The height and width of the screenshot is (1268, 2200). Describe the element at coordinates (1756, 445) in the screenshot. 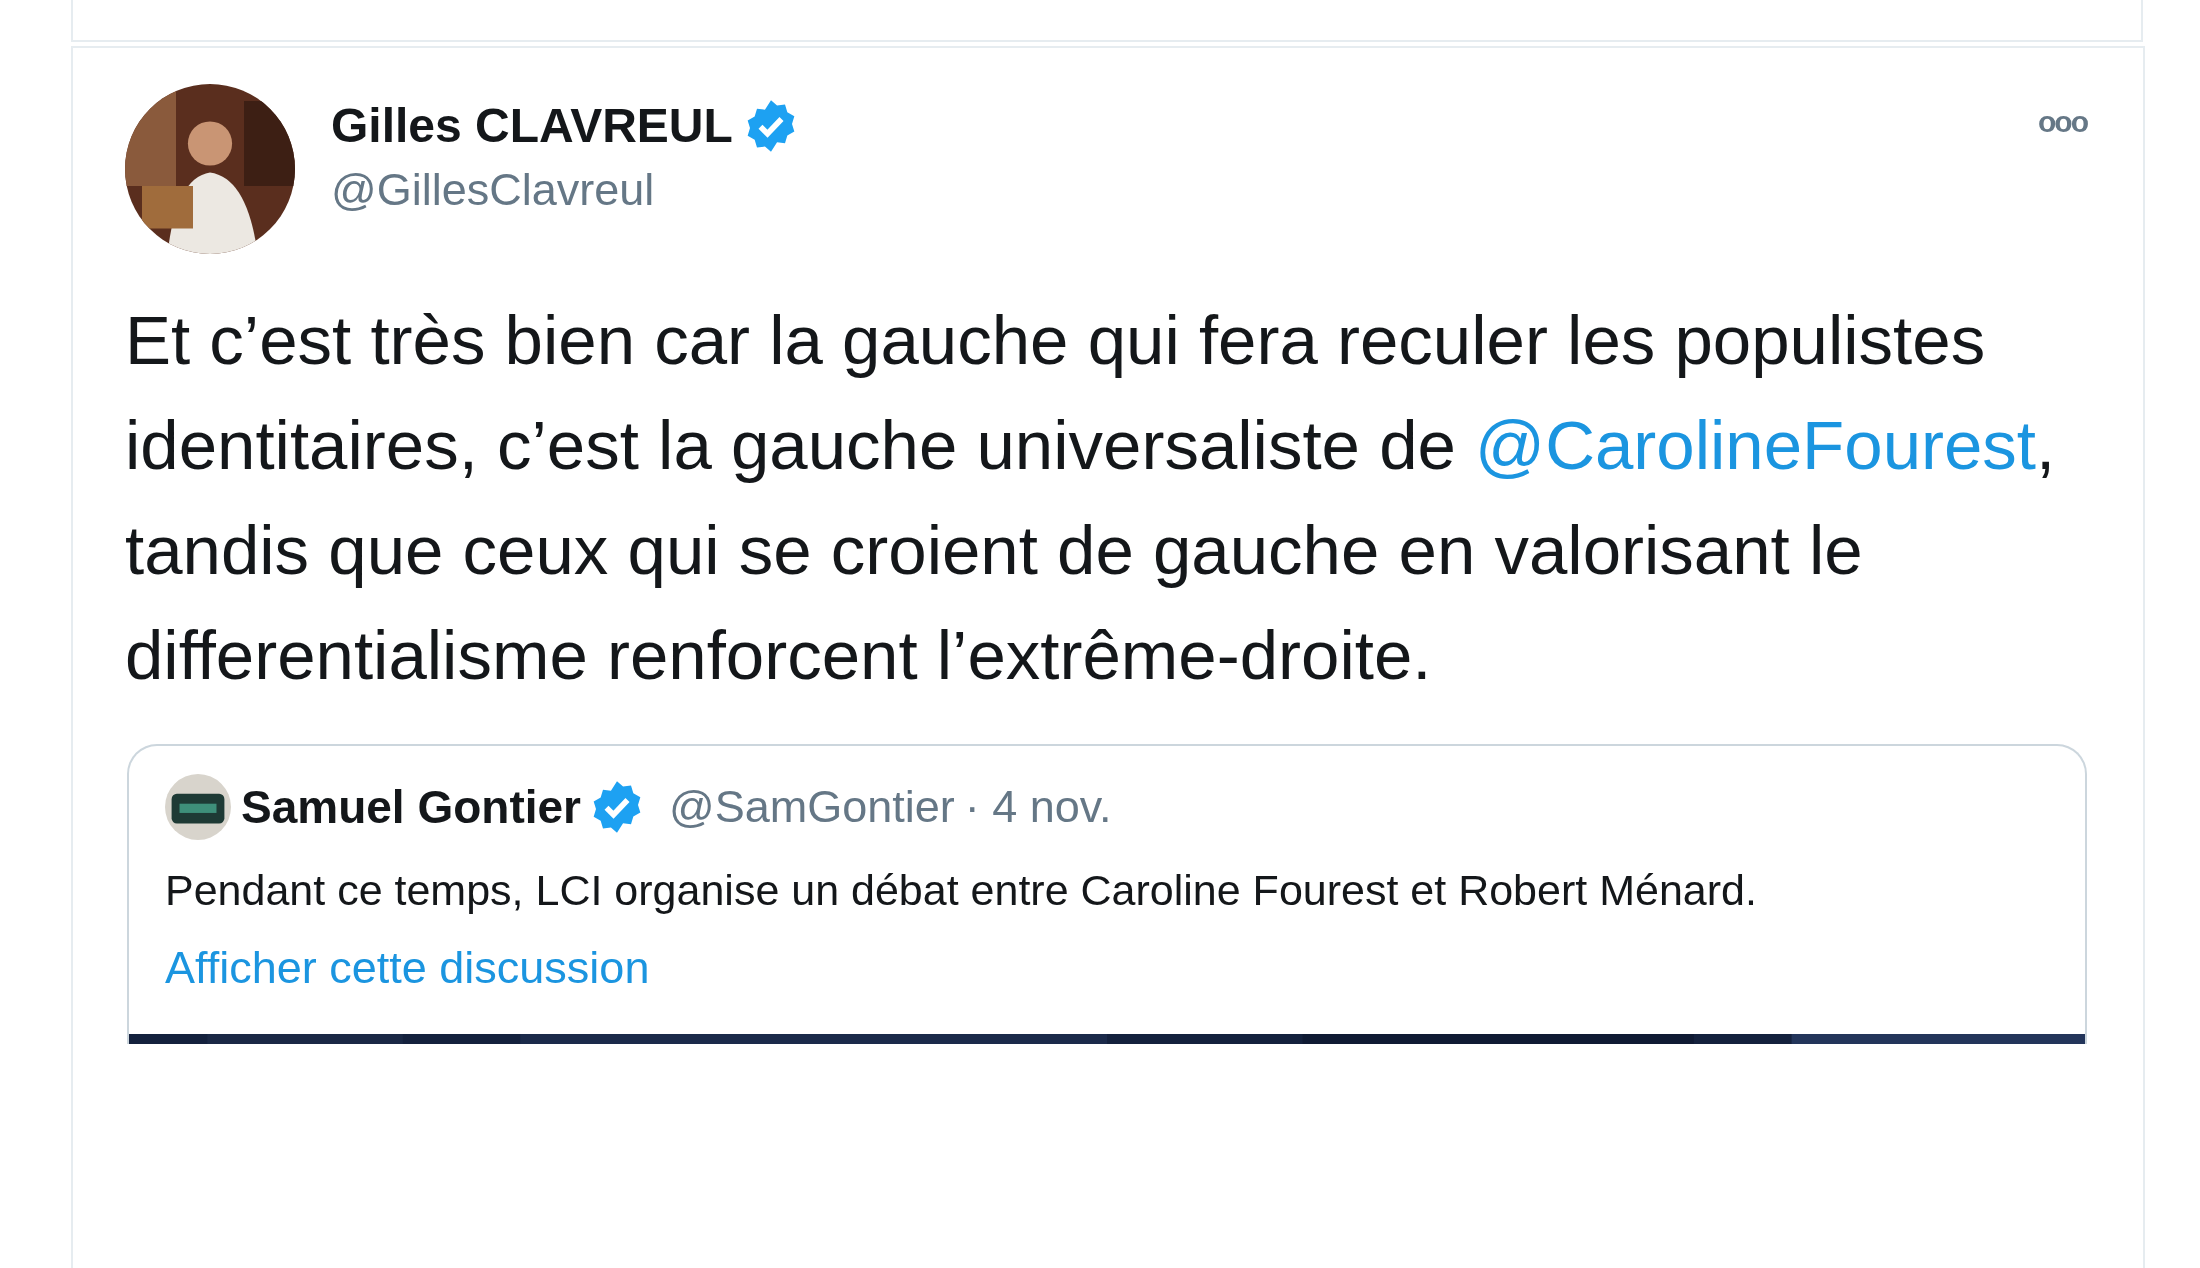

I see `mention-link: @CarolineFourest` at that location.